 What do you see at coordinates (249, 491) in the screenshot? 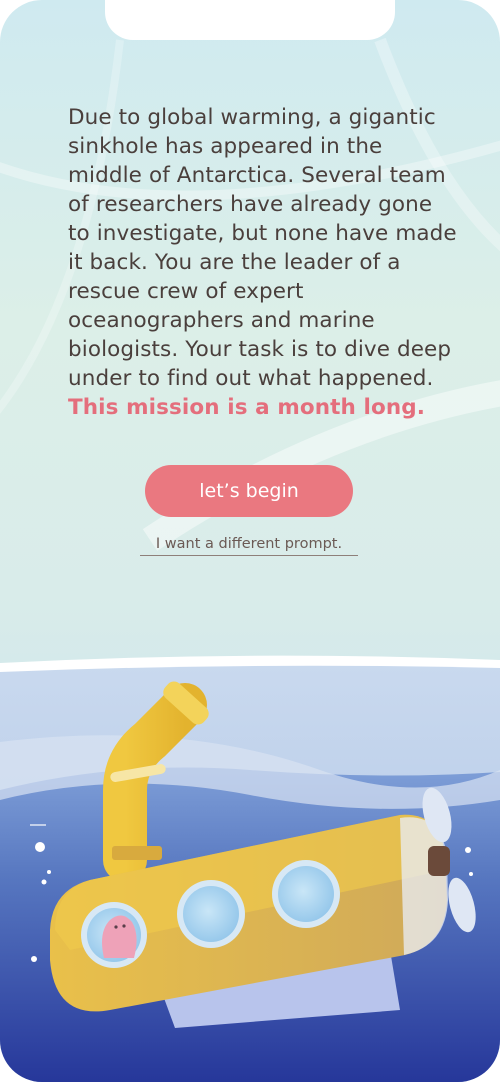
I see `lets-begin-button: let’s begin` at bounding box center [249, 491].